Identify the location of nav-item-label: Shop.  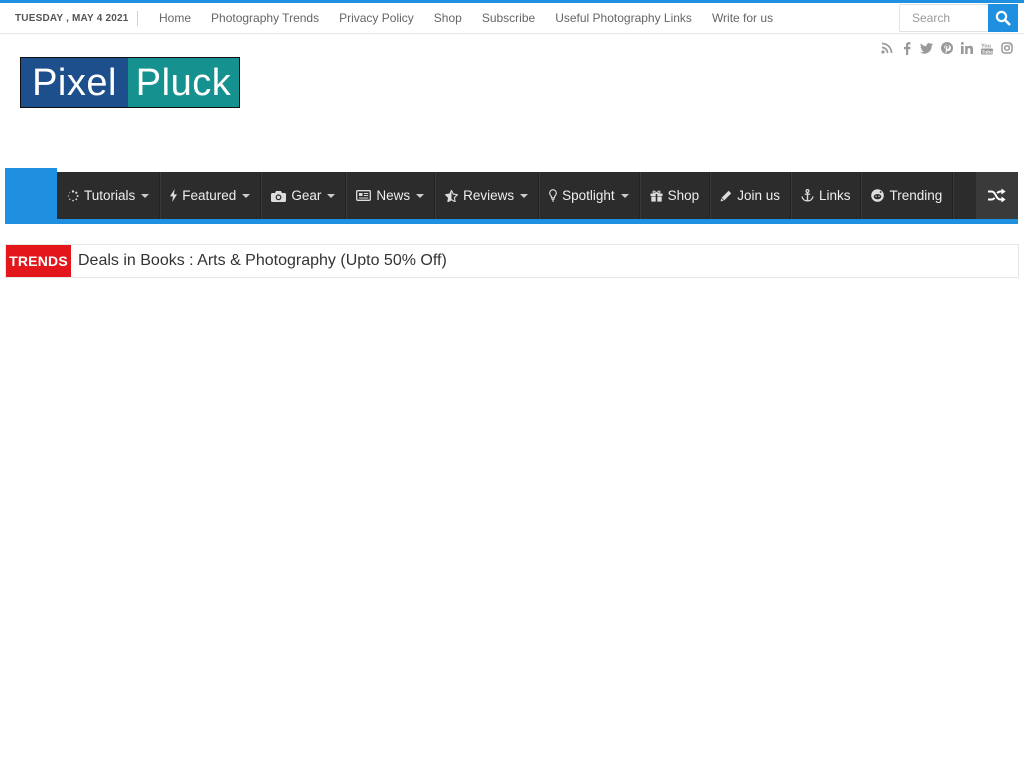
(683, 195).